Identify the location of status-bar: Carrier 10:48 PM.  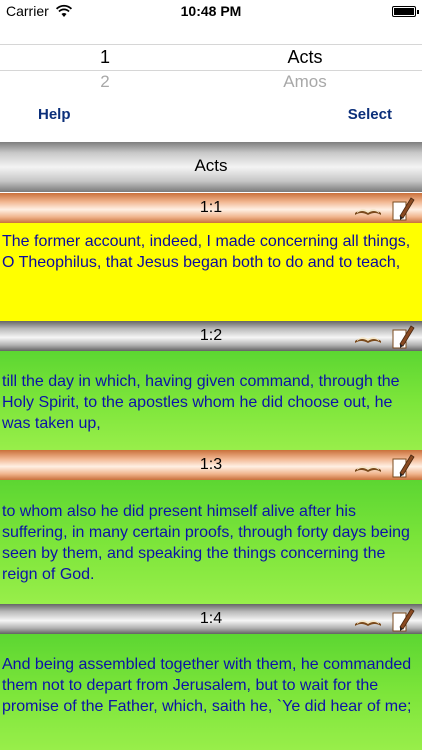
(211, 12).